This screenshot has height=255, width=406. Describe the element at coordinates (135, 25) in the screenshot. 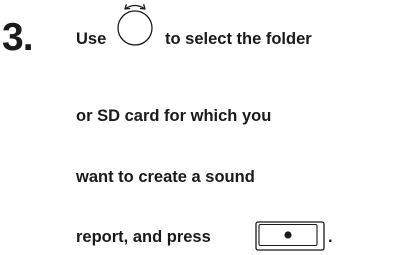

I see `rotary-dial-icon` at that location.